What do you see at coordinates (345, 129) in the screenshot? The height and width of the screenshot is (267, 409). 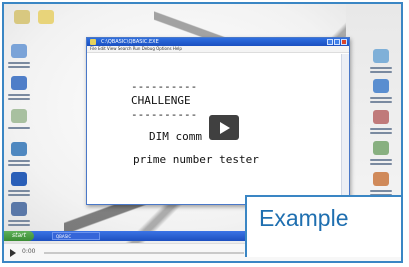 I see `window-scrollbar` at bounding box center [345, 129].